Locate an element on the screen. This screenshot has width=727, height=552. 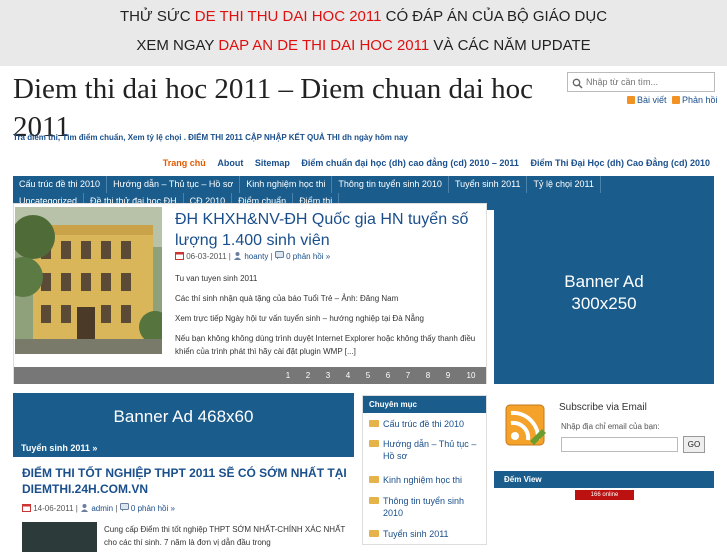
comments-feed-link: Phản hồi is located at coordinates (695, 100).